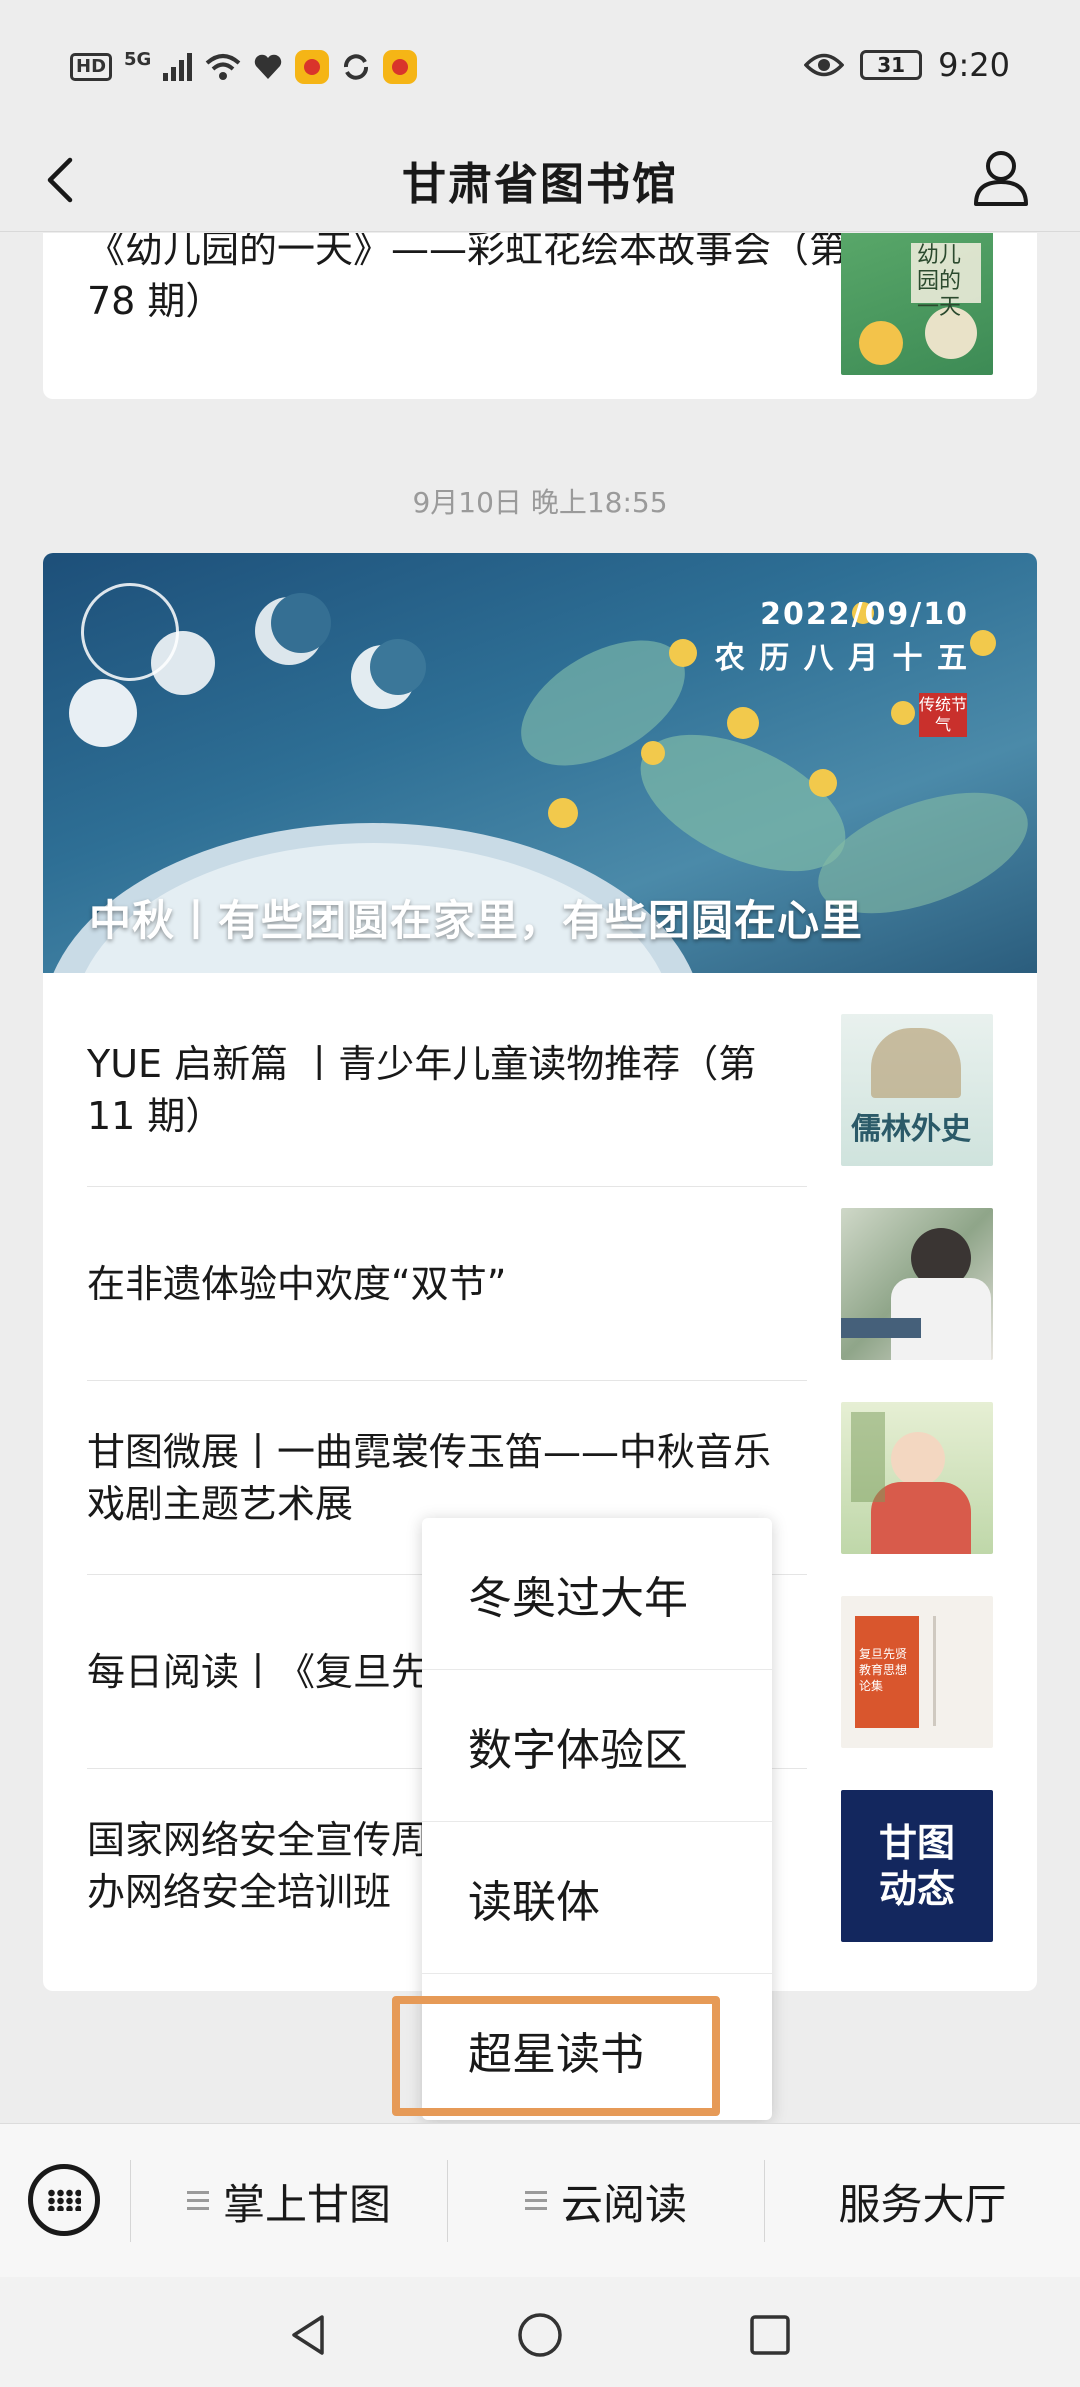 Image resolution: width=1080 pixels, height=2387 pixels. What do you see at coordinates (1001, 177) in the screenshot?
I see `user-icon` at bounding box center [1001, 177].